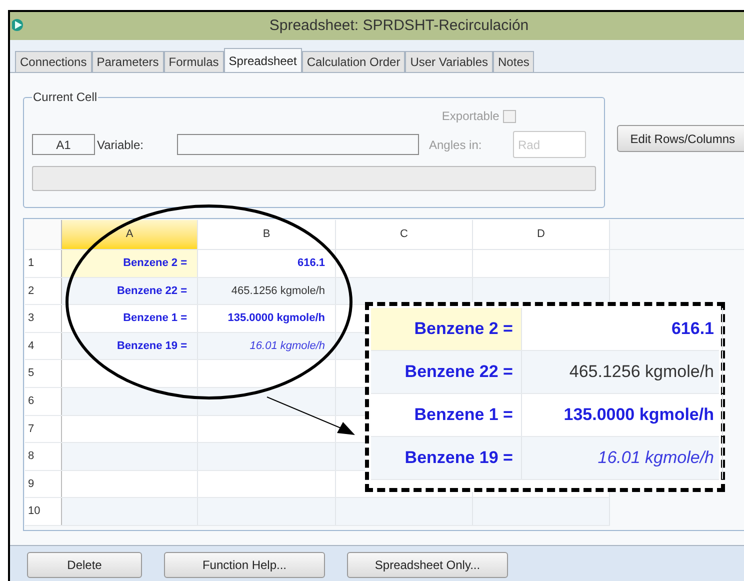  Describe the element at coordinates (43, 346) in the screenshot. I see `row-header: 4` at that location.